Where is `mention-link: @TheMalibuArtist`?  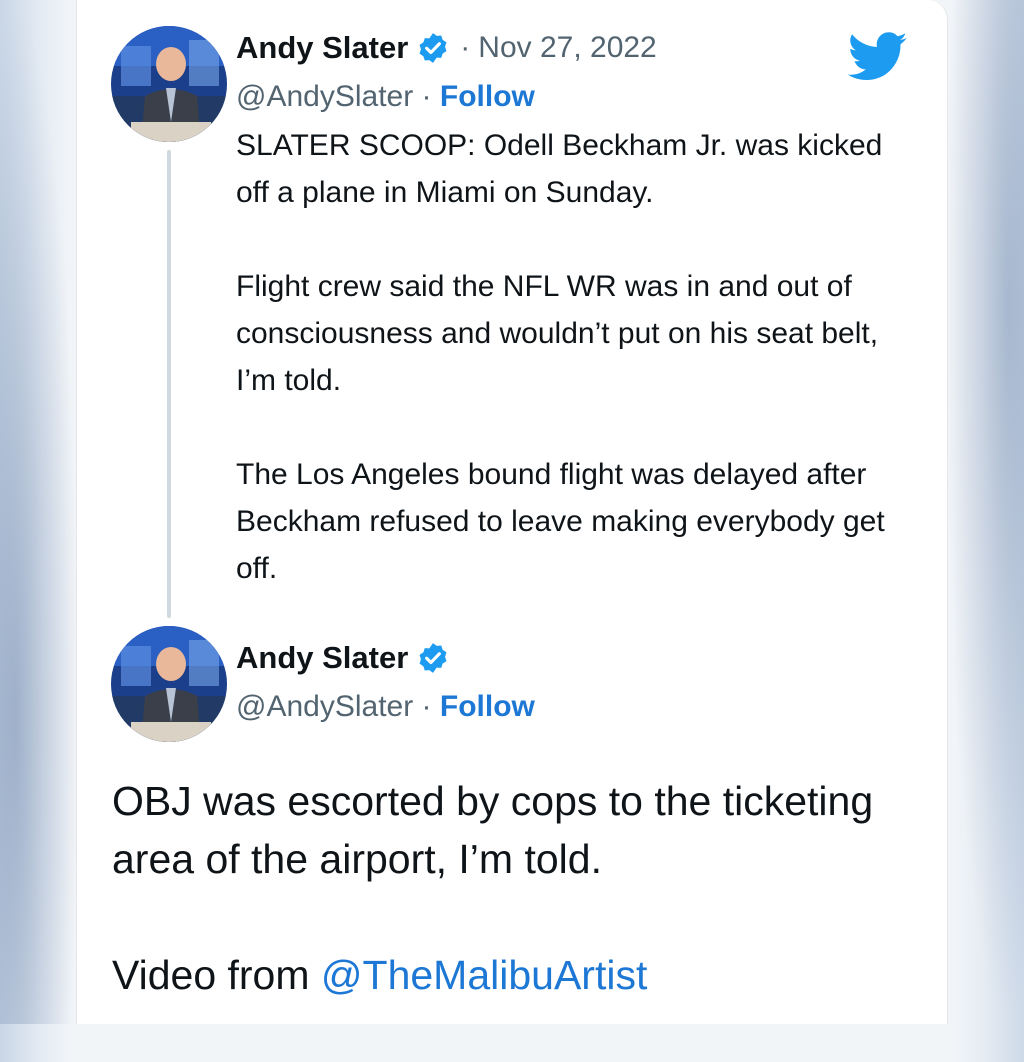 mention-link: @TheMalibuArtist is located at coordinates (484, 975).